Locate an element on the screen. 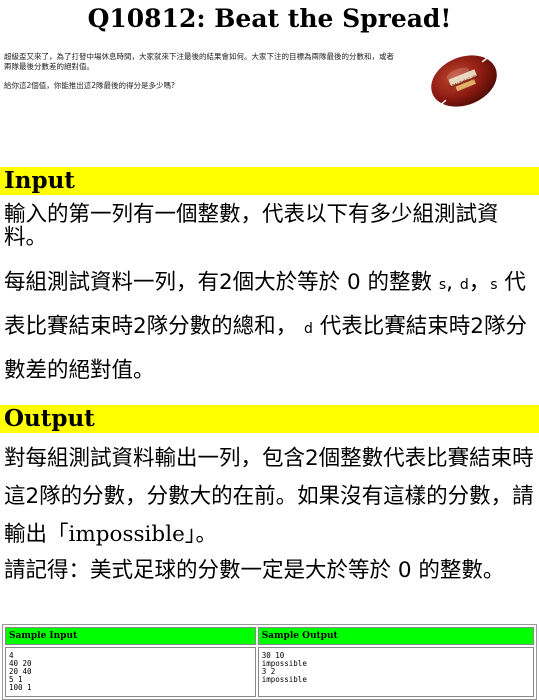  page-title: Q10812: Beat the Spread! is located at coordinates (269, 18).